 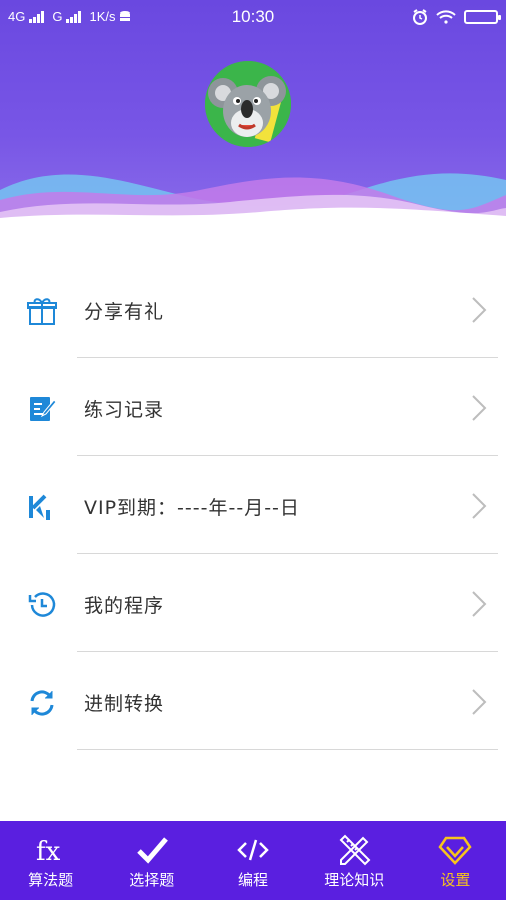 I want to click on nav-tab-theory: 理论知识, so click(x=354, y=860).